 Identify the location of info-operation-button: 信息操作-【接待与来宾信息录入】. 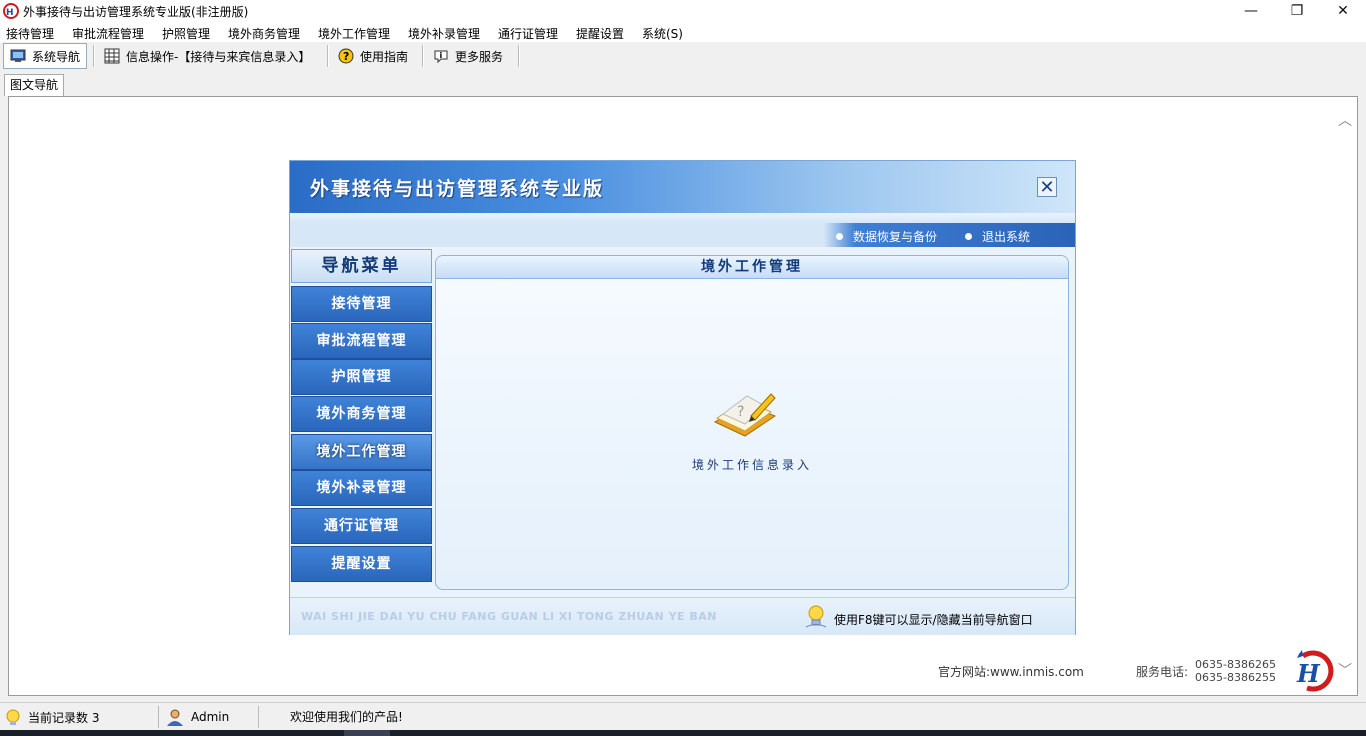
(210, 56).